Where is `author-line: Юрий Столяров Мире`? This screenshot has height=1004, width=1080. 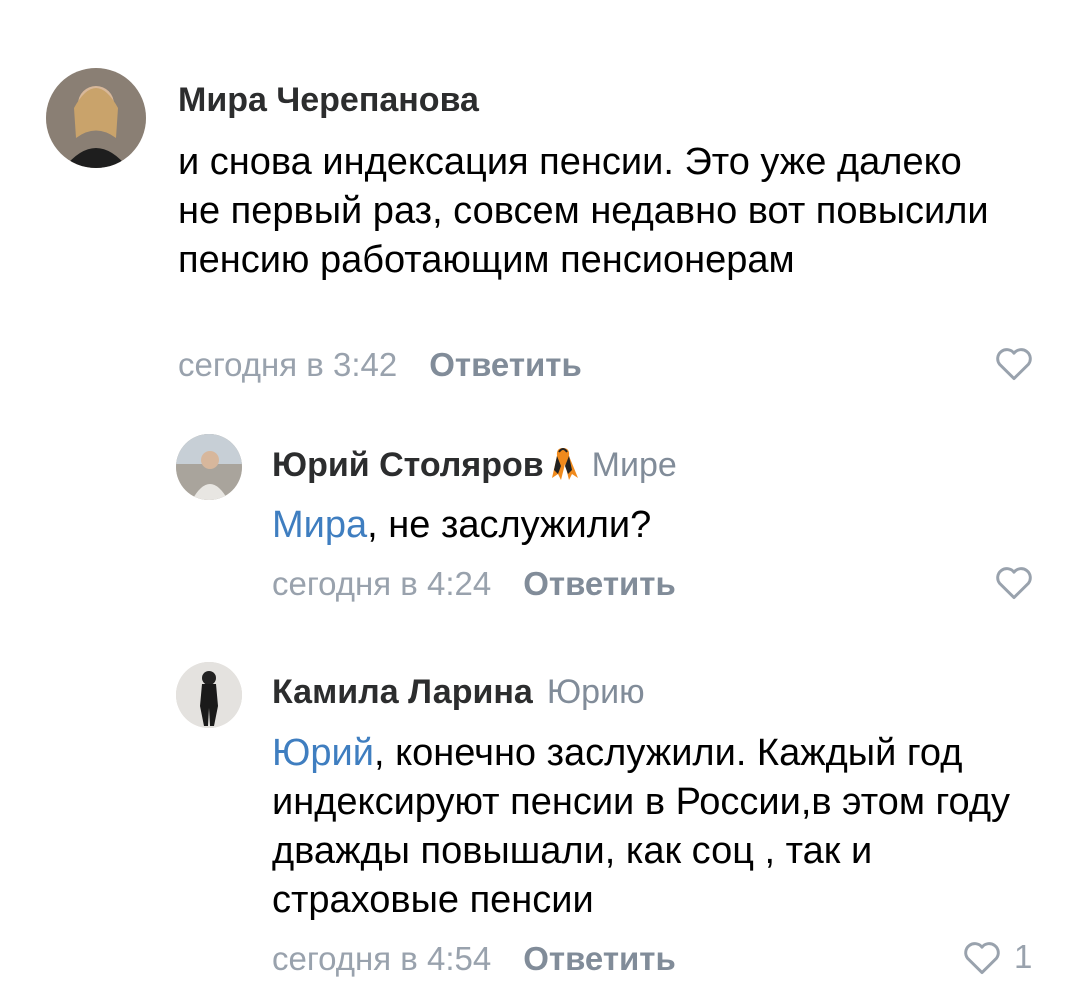 author-line: Юрий Столяров Мире is located at coordinates (474, 464).